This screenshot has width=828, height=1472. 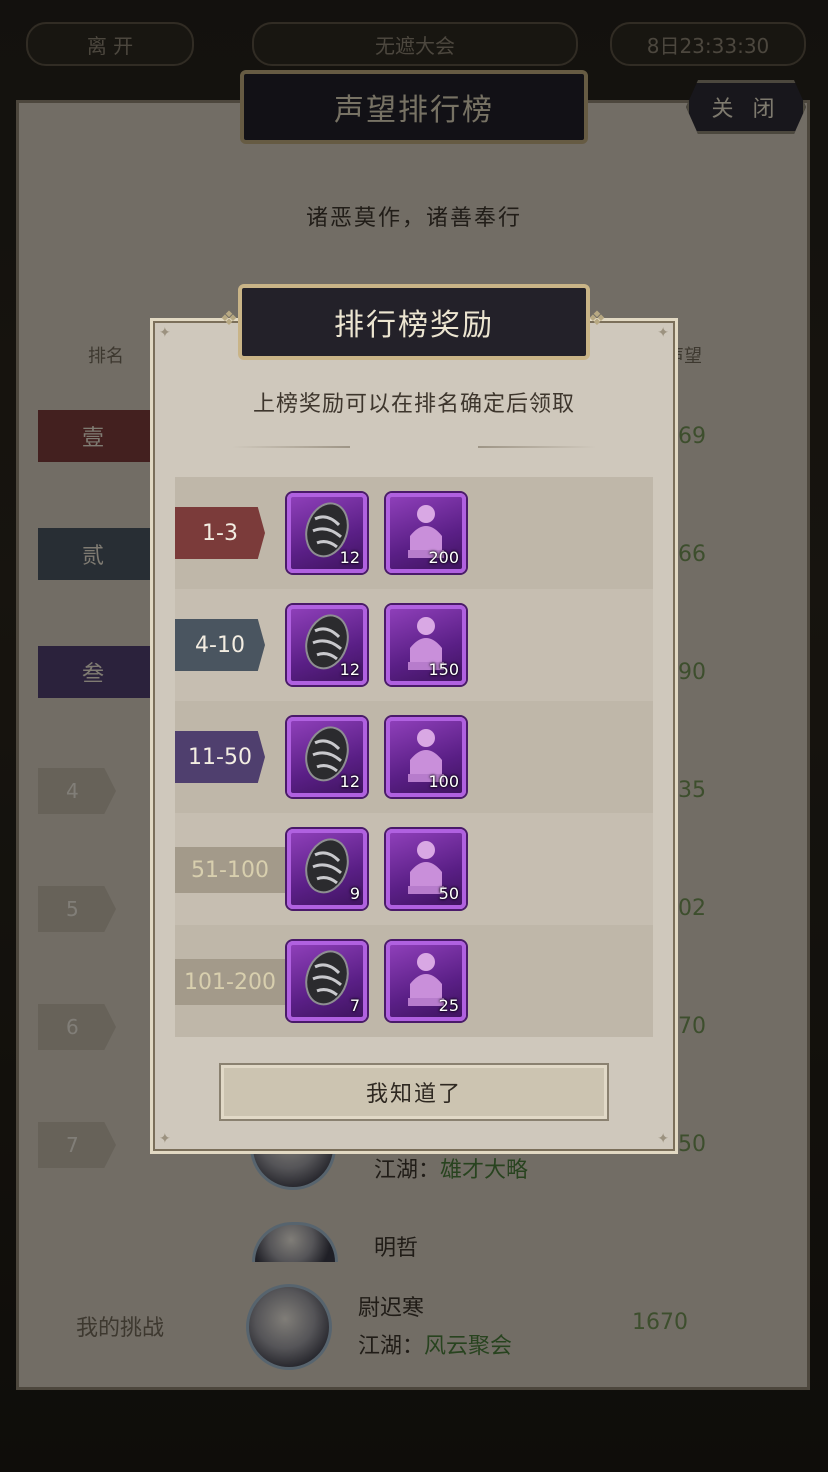 What do you see at coordinates (230, 982) in the screenshot?
I see `rank-range-tag: 101-200` at bounding box center [230, 982].